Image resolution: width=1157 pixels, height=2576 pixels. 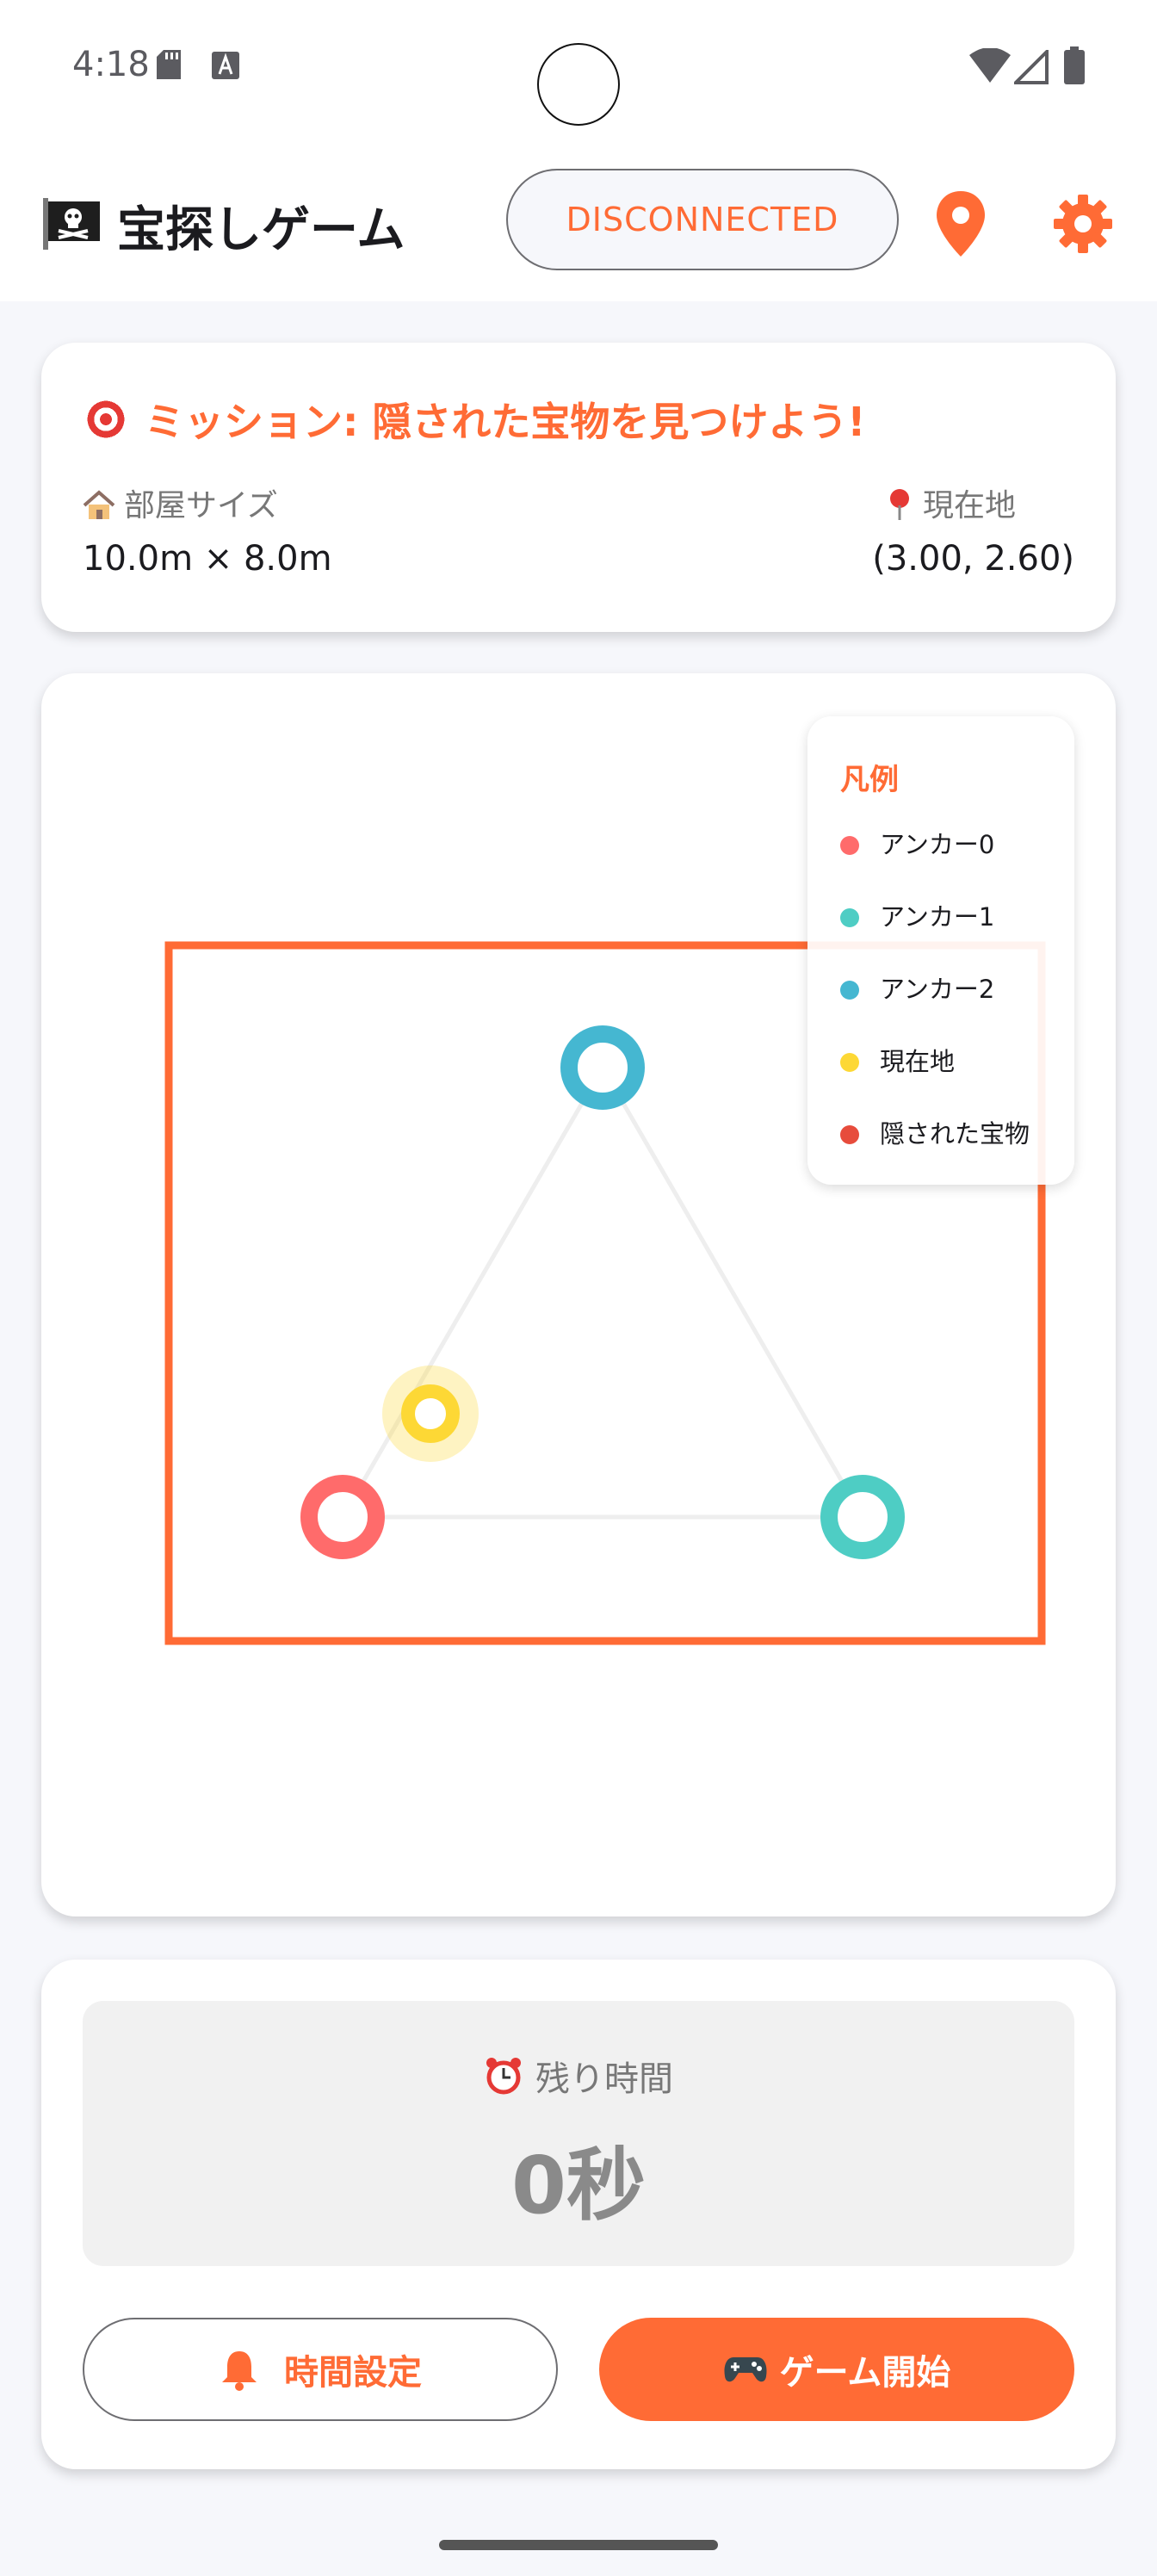 What do you see at coordinates (579, 2134) in the screenshot?
I see `timer-box: 残り時間 0秒` at bounding box center [579, 2134].